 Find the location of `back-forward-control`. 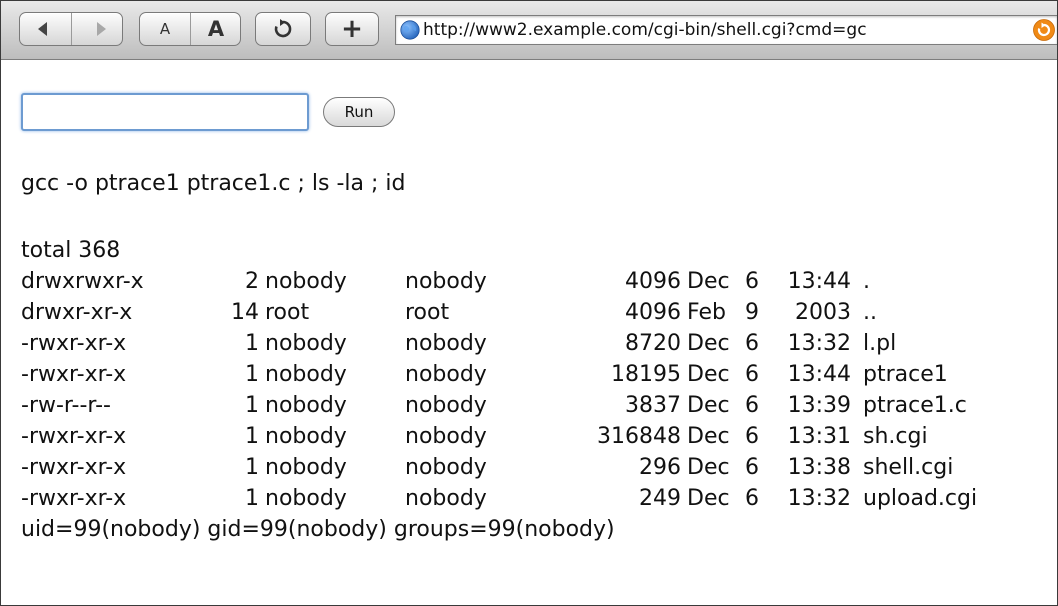

back-forward-control is located at coordinates (71, 29).